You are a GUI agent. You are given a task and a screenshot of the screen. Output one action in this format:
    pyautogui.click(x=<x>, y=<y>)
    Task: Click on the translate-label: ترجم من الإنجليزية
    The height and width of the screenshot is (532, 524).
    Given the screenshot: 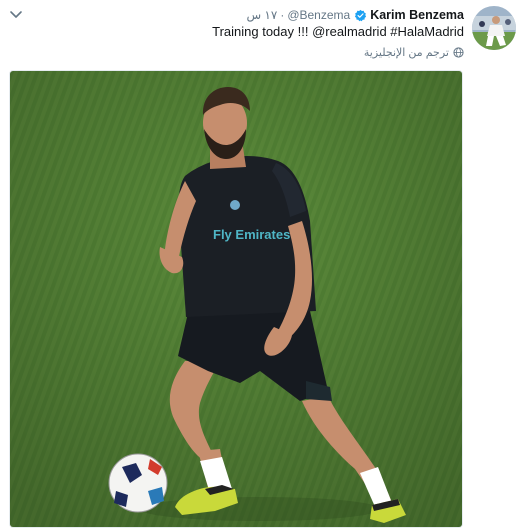 What is the action you would take?
    pyautogui.click(x=406, y=53)
    